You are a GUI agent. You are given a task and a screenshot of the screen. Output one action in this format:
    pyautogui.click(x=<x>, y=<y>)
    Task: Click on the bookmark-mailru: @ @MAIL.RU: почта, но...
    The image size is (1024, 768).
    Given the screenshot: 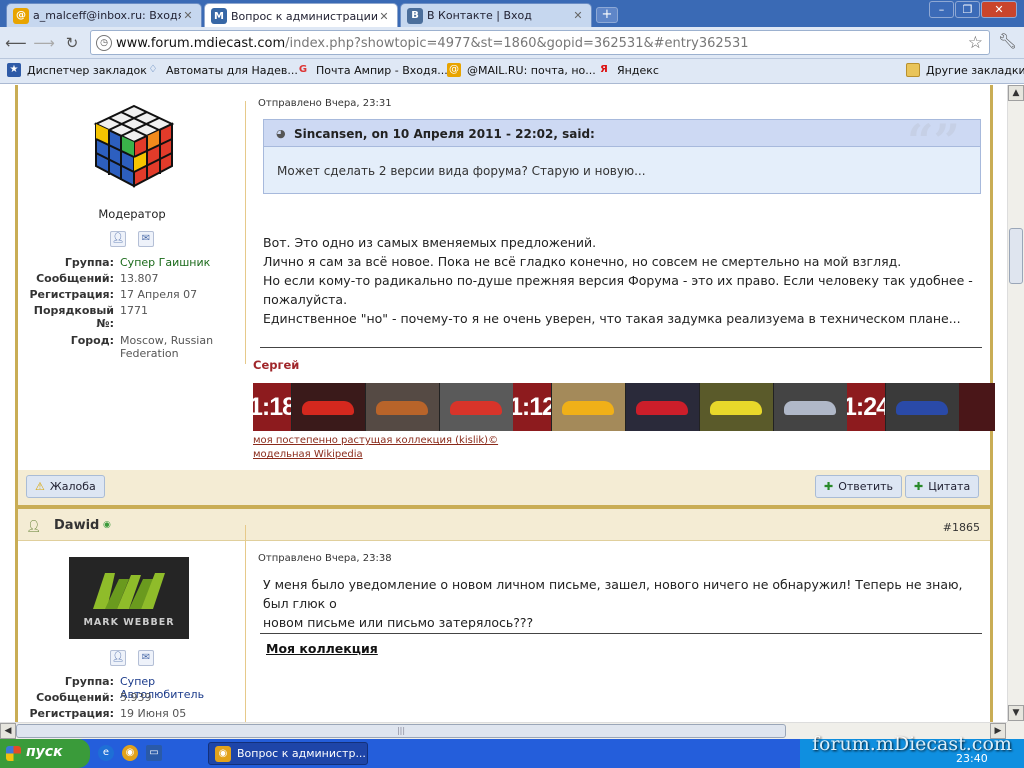 What is the action you would take?
    pyautogui.click(x=521, y=70)
    